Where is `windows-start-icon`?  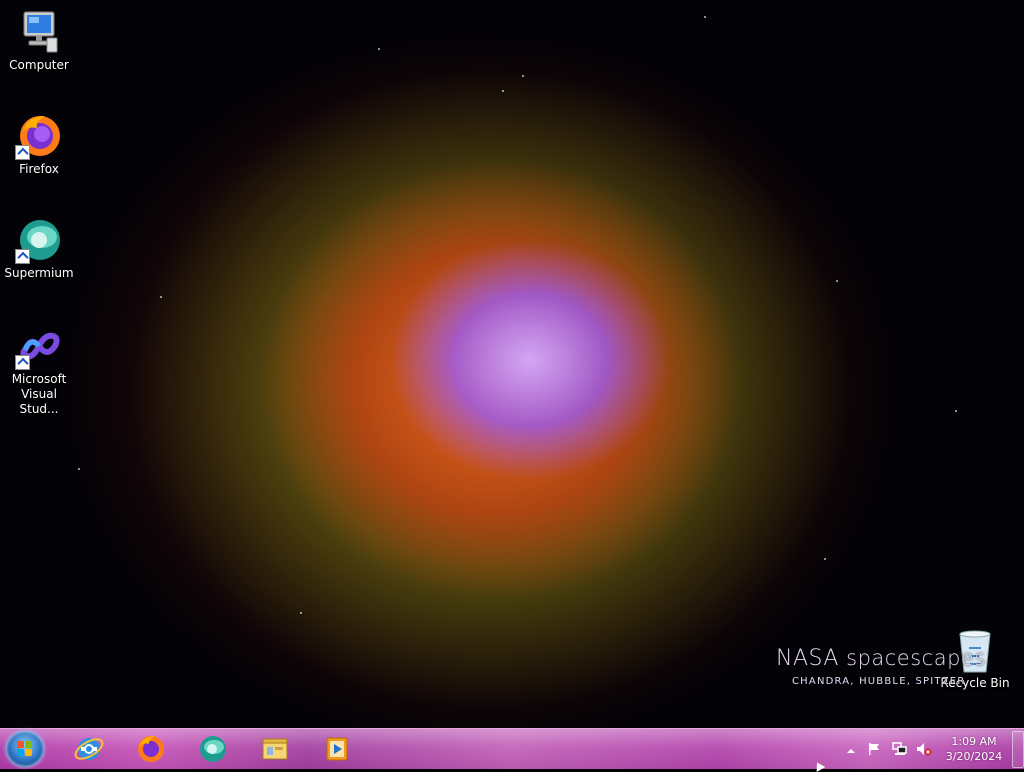 windows-start-icon is located at coordinates (25, 749).